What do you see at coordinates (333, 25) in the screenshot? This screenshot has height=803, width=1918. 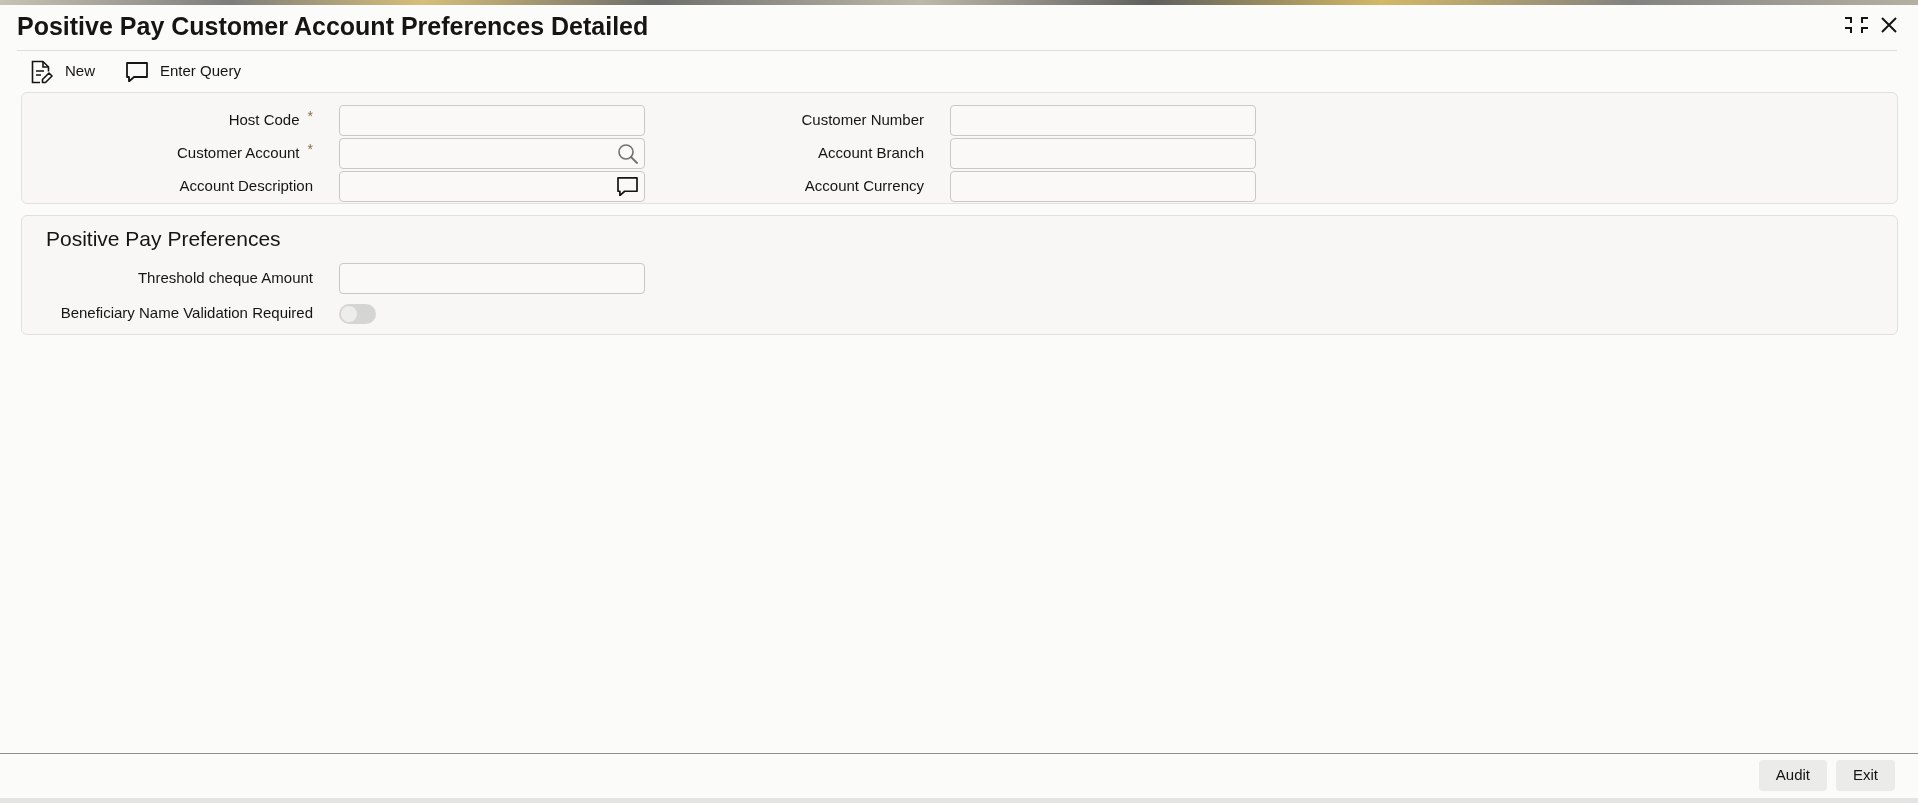 I see `window-title: Positive Pay Customer Account Preferences Detailed` at bounding box center [333, 25].